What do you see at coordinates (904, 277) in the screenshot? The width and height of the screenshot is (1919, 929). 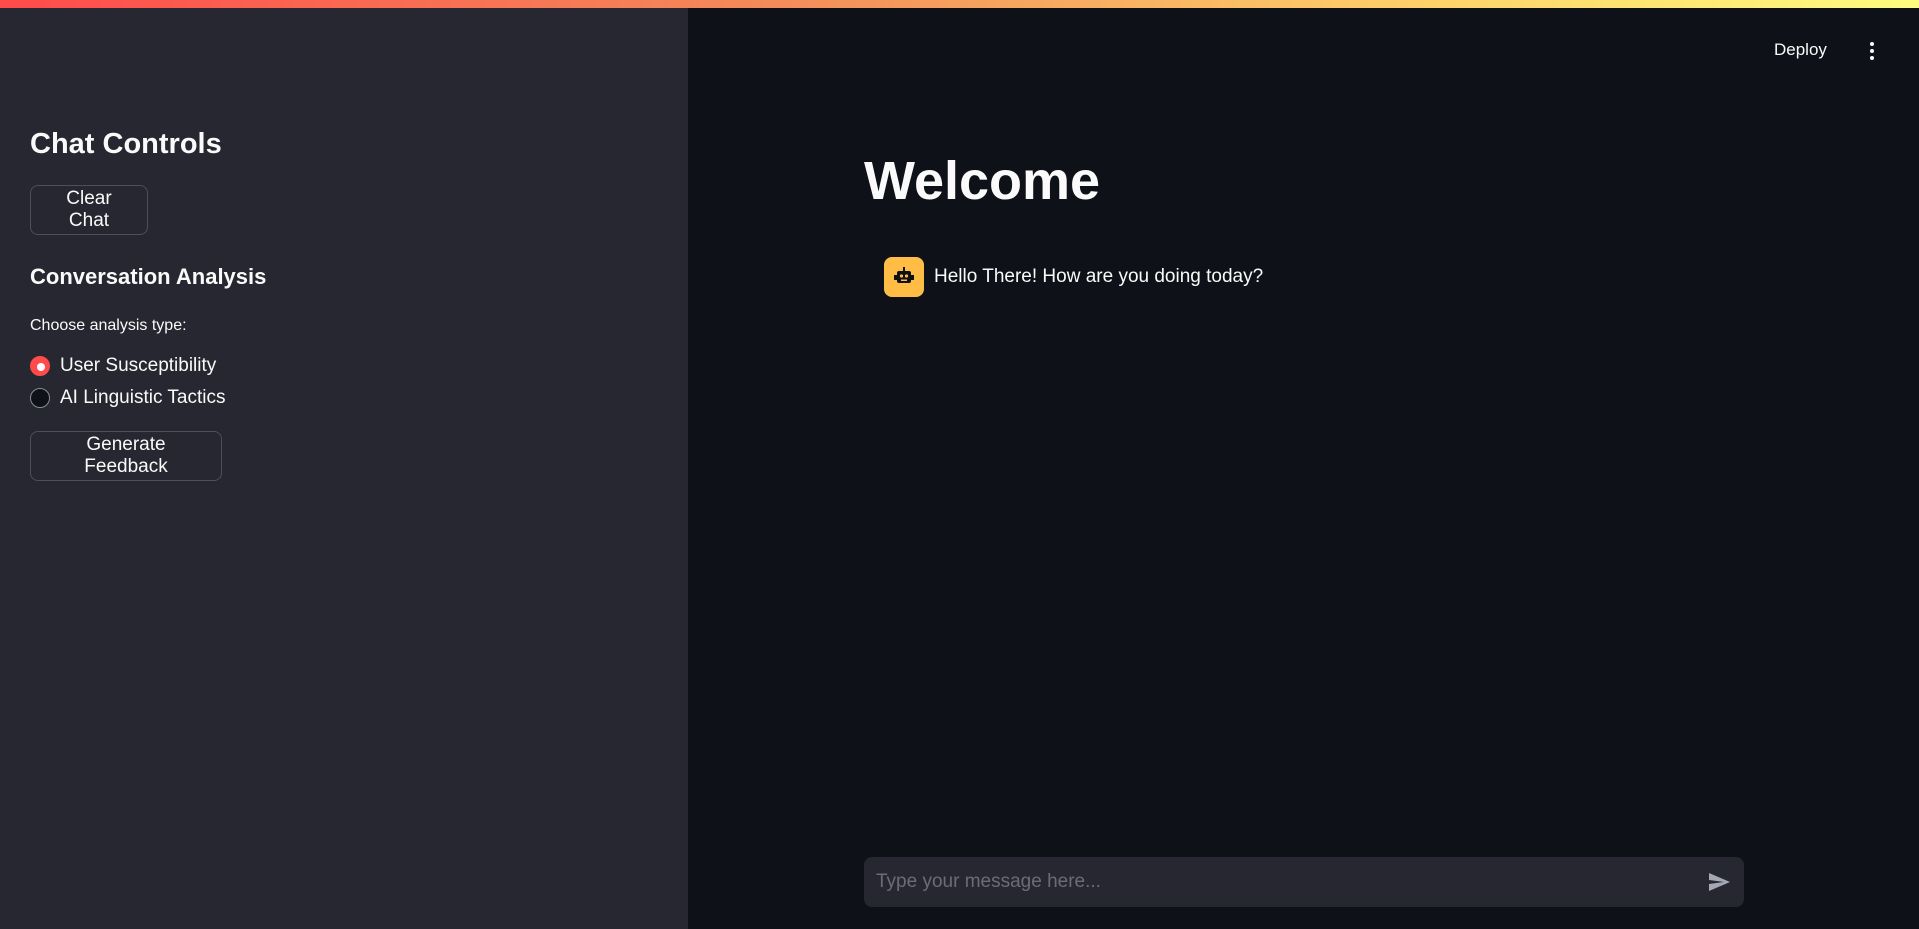 I see `robot-icon` at bounding box center [904, 277].